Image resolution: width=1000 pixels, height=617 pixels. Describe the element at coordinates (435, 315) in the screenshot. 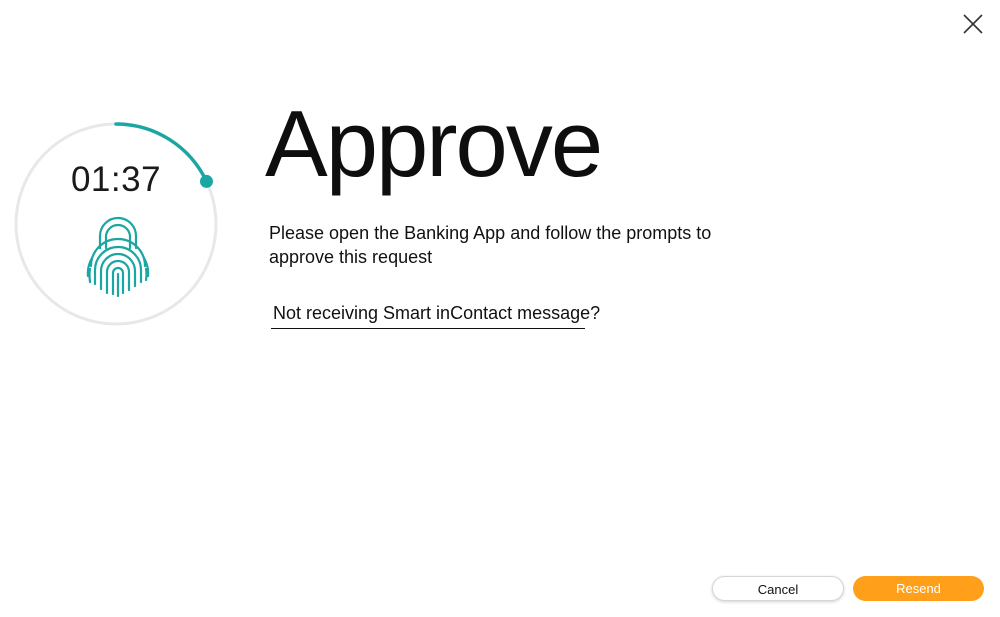

I see `help-link: Not receiving Smart inContact message?` at that location.